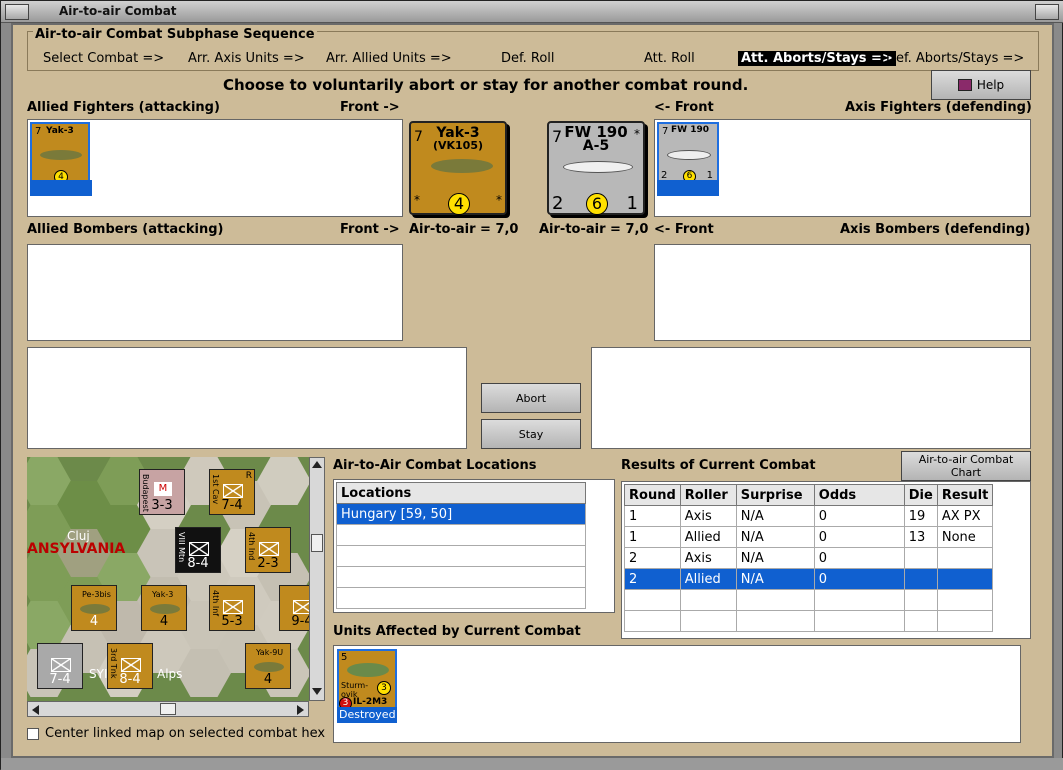 This screenshot has width=1063, height=770. Describe the element at coordinates (163, 594) in the screenshot. I see `mc-label: Yak-3` at that location.